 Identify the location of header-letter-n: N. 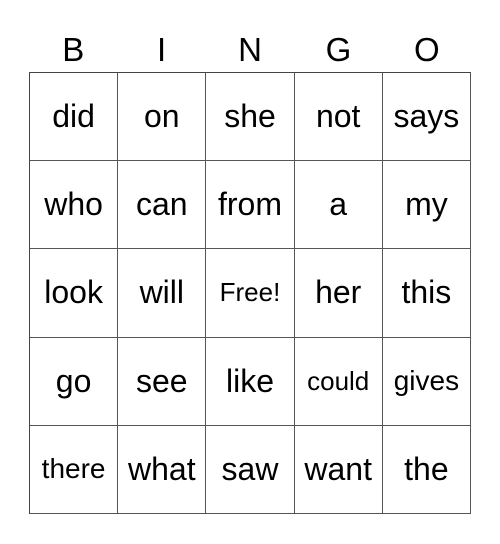
(250, 49).